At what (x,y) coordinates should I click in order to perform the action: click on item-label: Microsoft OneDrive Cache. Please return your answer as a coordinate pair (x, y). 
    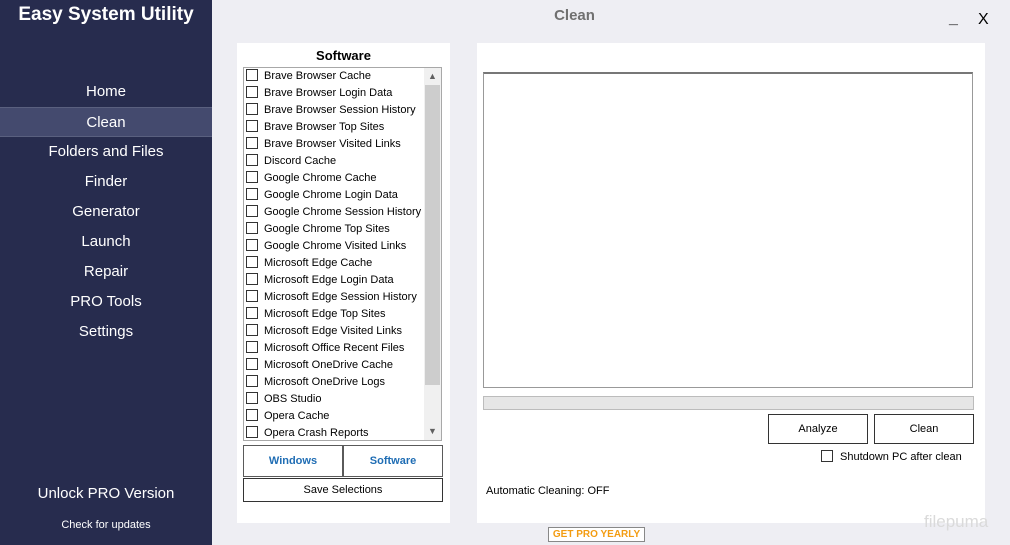
    Looking at the image, I should click on (328, 365).